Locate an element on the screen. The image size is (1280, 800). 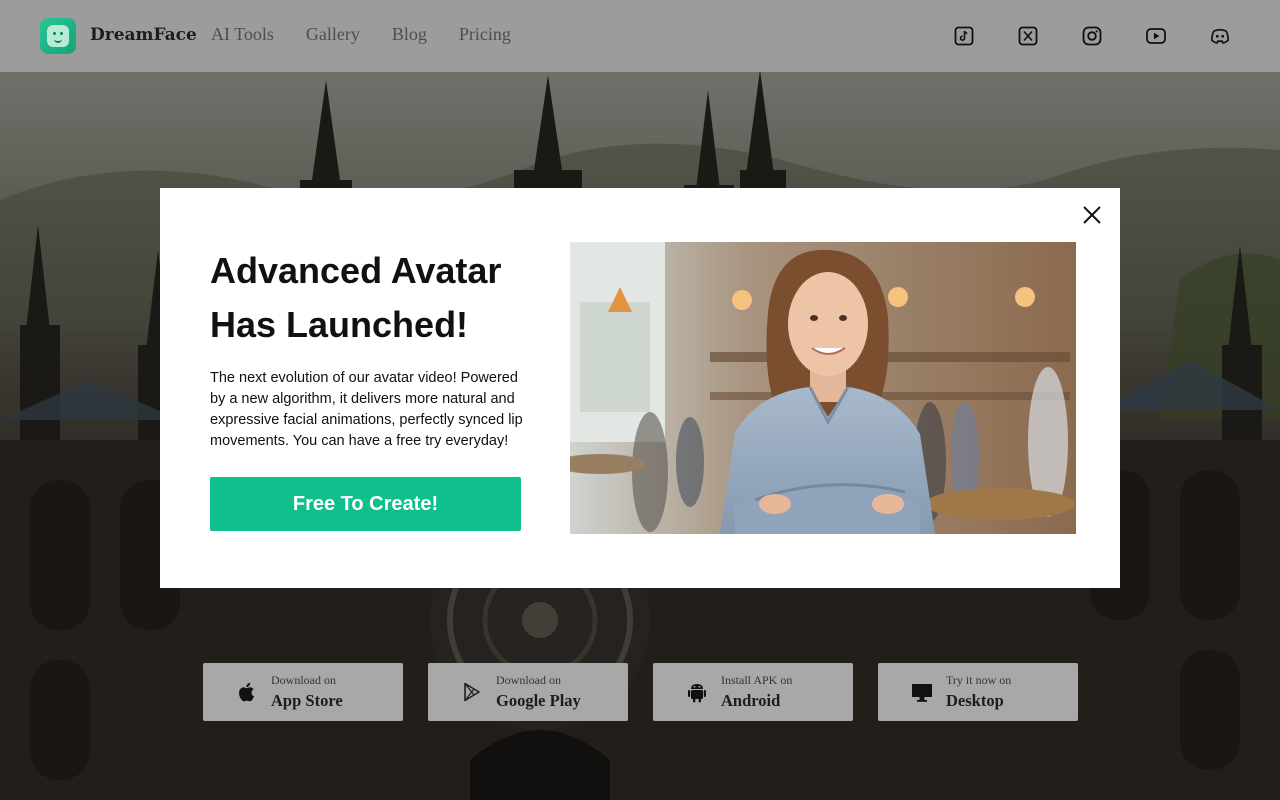
apple-icon is located at coordinates (247, 692).